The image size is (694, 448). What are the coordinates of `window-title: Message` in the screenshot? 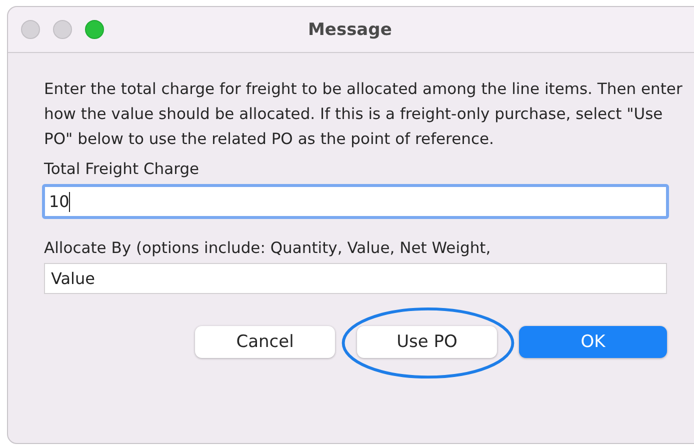 It's located at (350, 30).